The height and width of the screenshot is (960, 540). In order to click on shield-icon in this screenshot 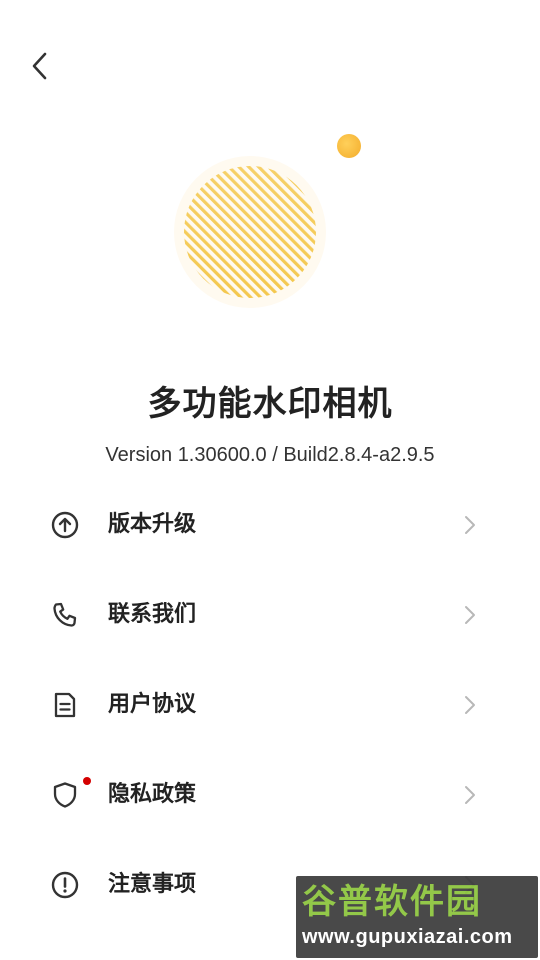, I will do `click(65, 795)`.